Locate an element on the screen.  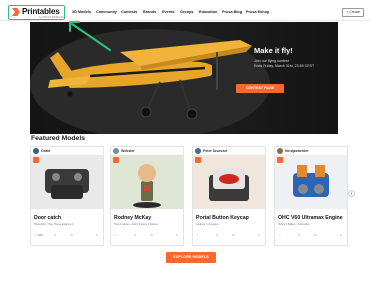
figure-icon is located at coordinates (147, 186).